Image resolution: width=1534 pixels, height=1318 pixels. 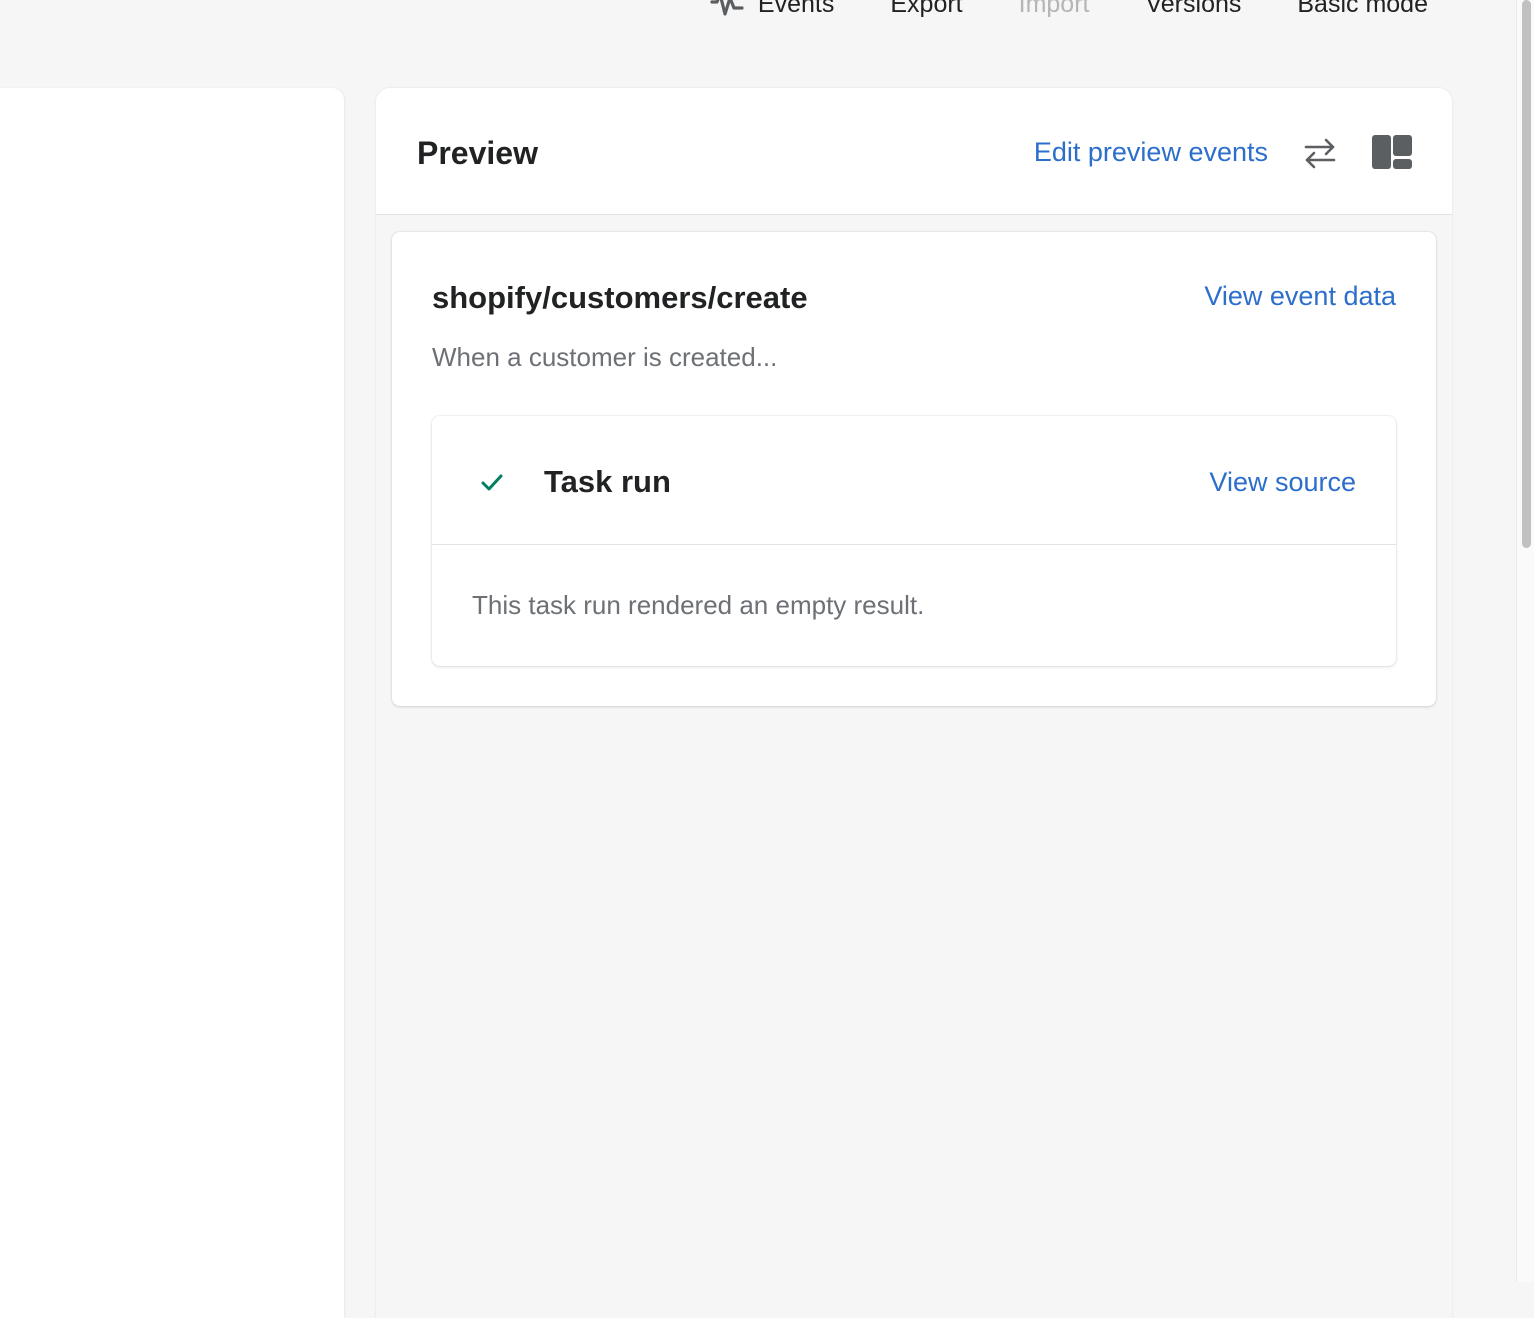 I want to click on preview-title: Preview, so click(x=477, y=153).